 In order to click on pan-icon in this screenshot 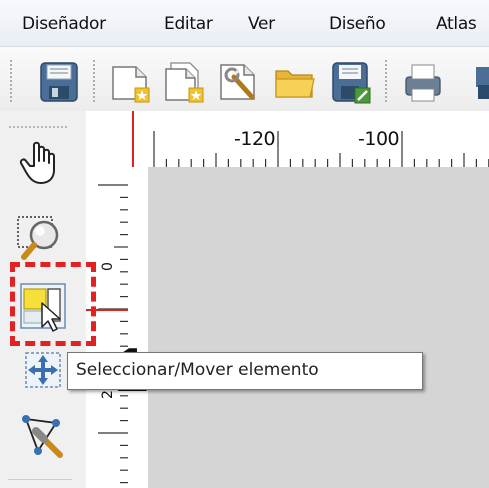, I will do `click(40, 163)`.